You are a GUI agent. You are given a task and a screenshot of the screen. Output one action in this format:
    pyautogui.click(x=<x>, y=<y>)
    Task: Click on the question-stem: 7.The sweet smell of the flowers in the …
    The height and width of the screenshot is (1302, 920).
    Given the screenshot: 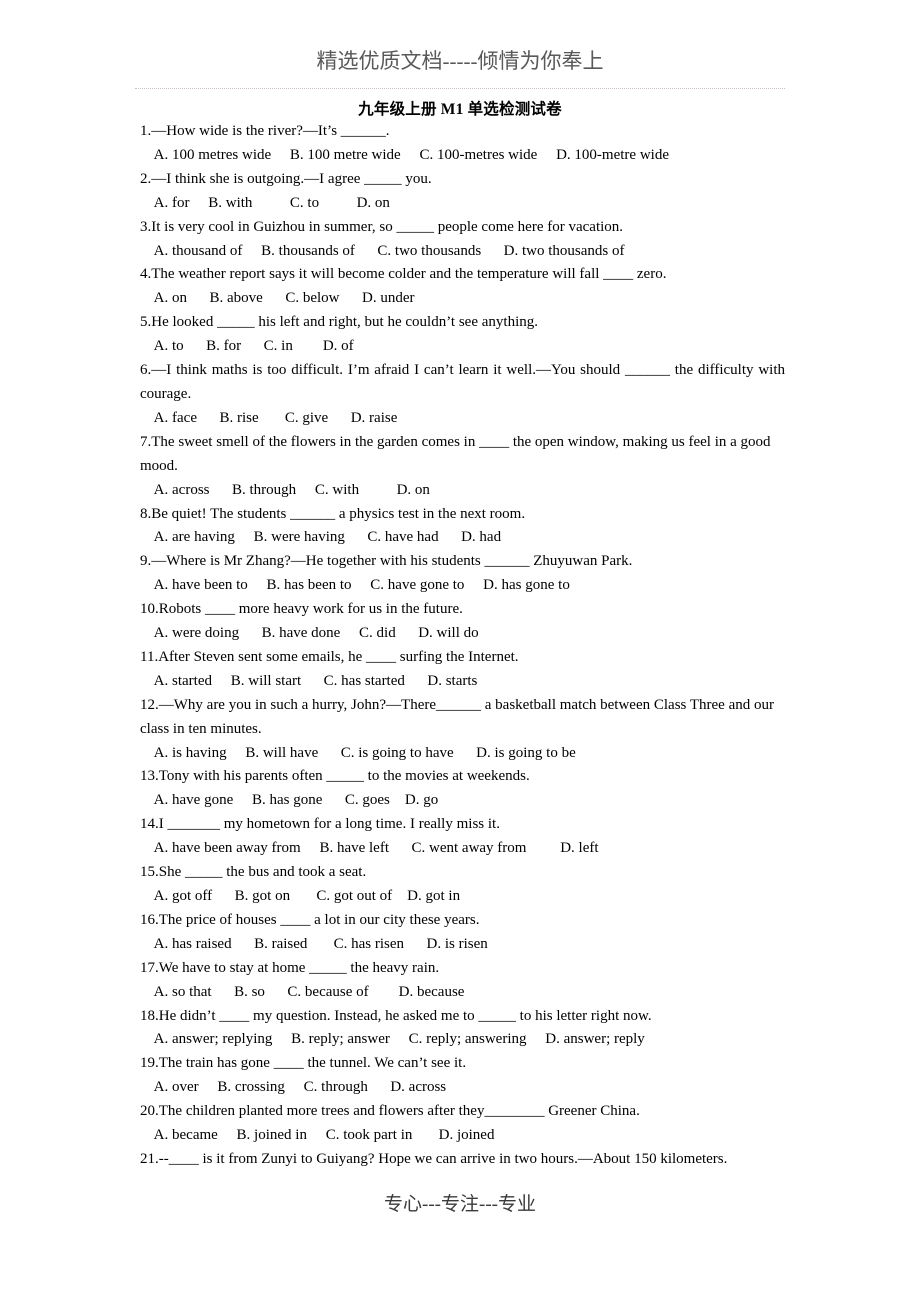 What is the action you would take?
    pyautogui.click(x=455, y=453)
    